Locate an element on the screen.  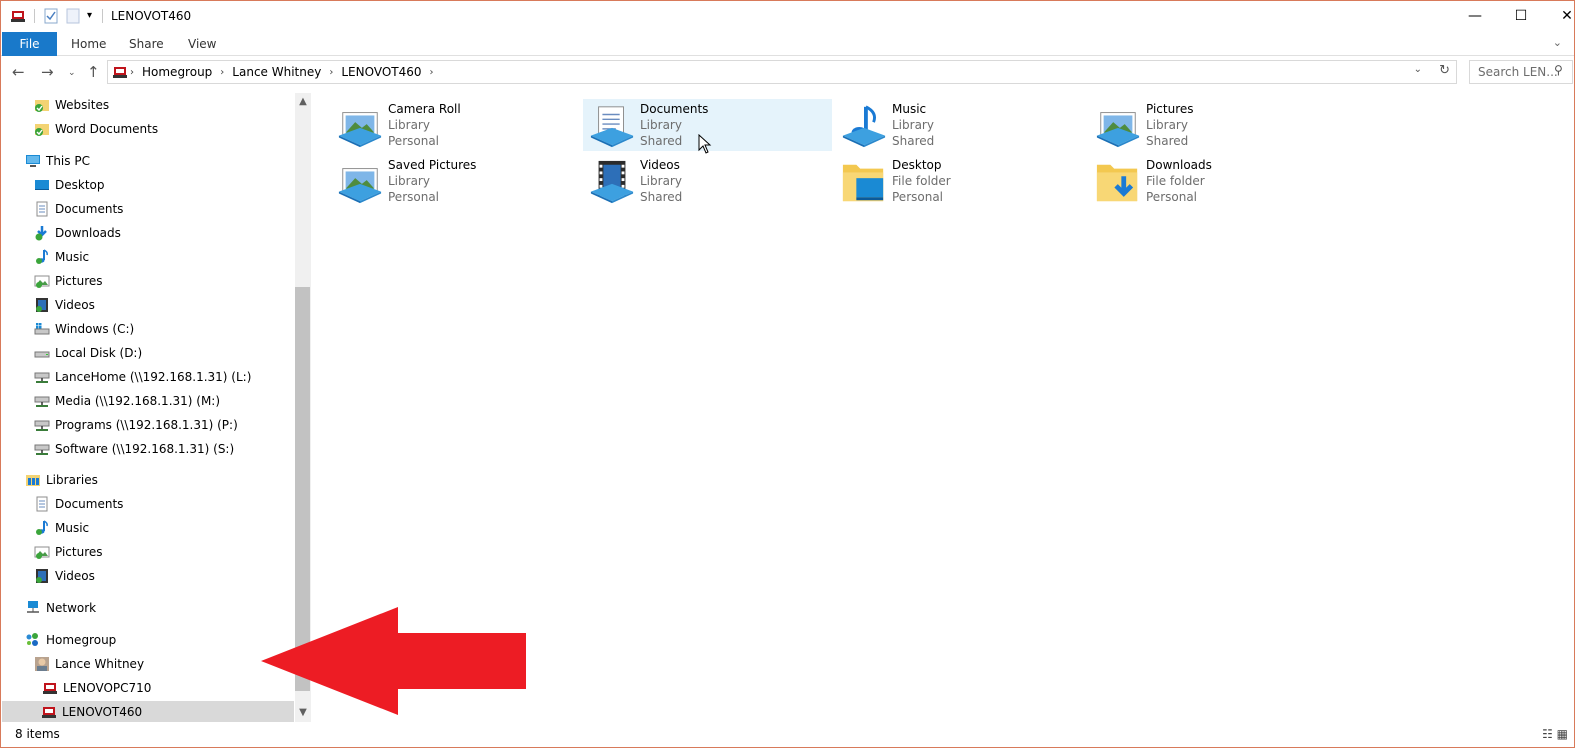
search-icon: ⚲ is located at coordinates (1561, 70).